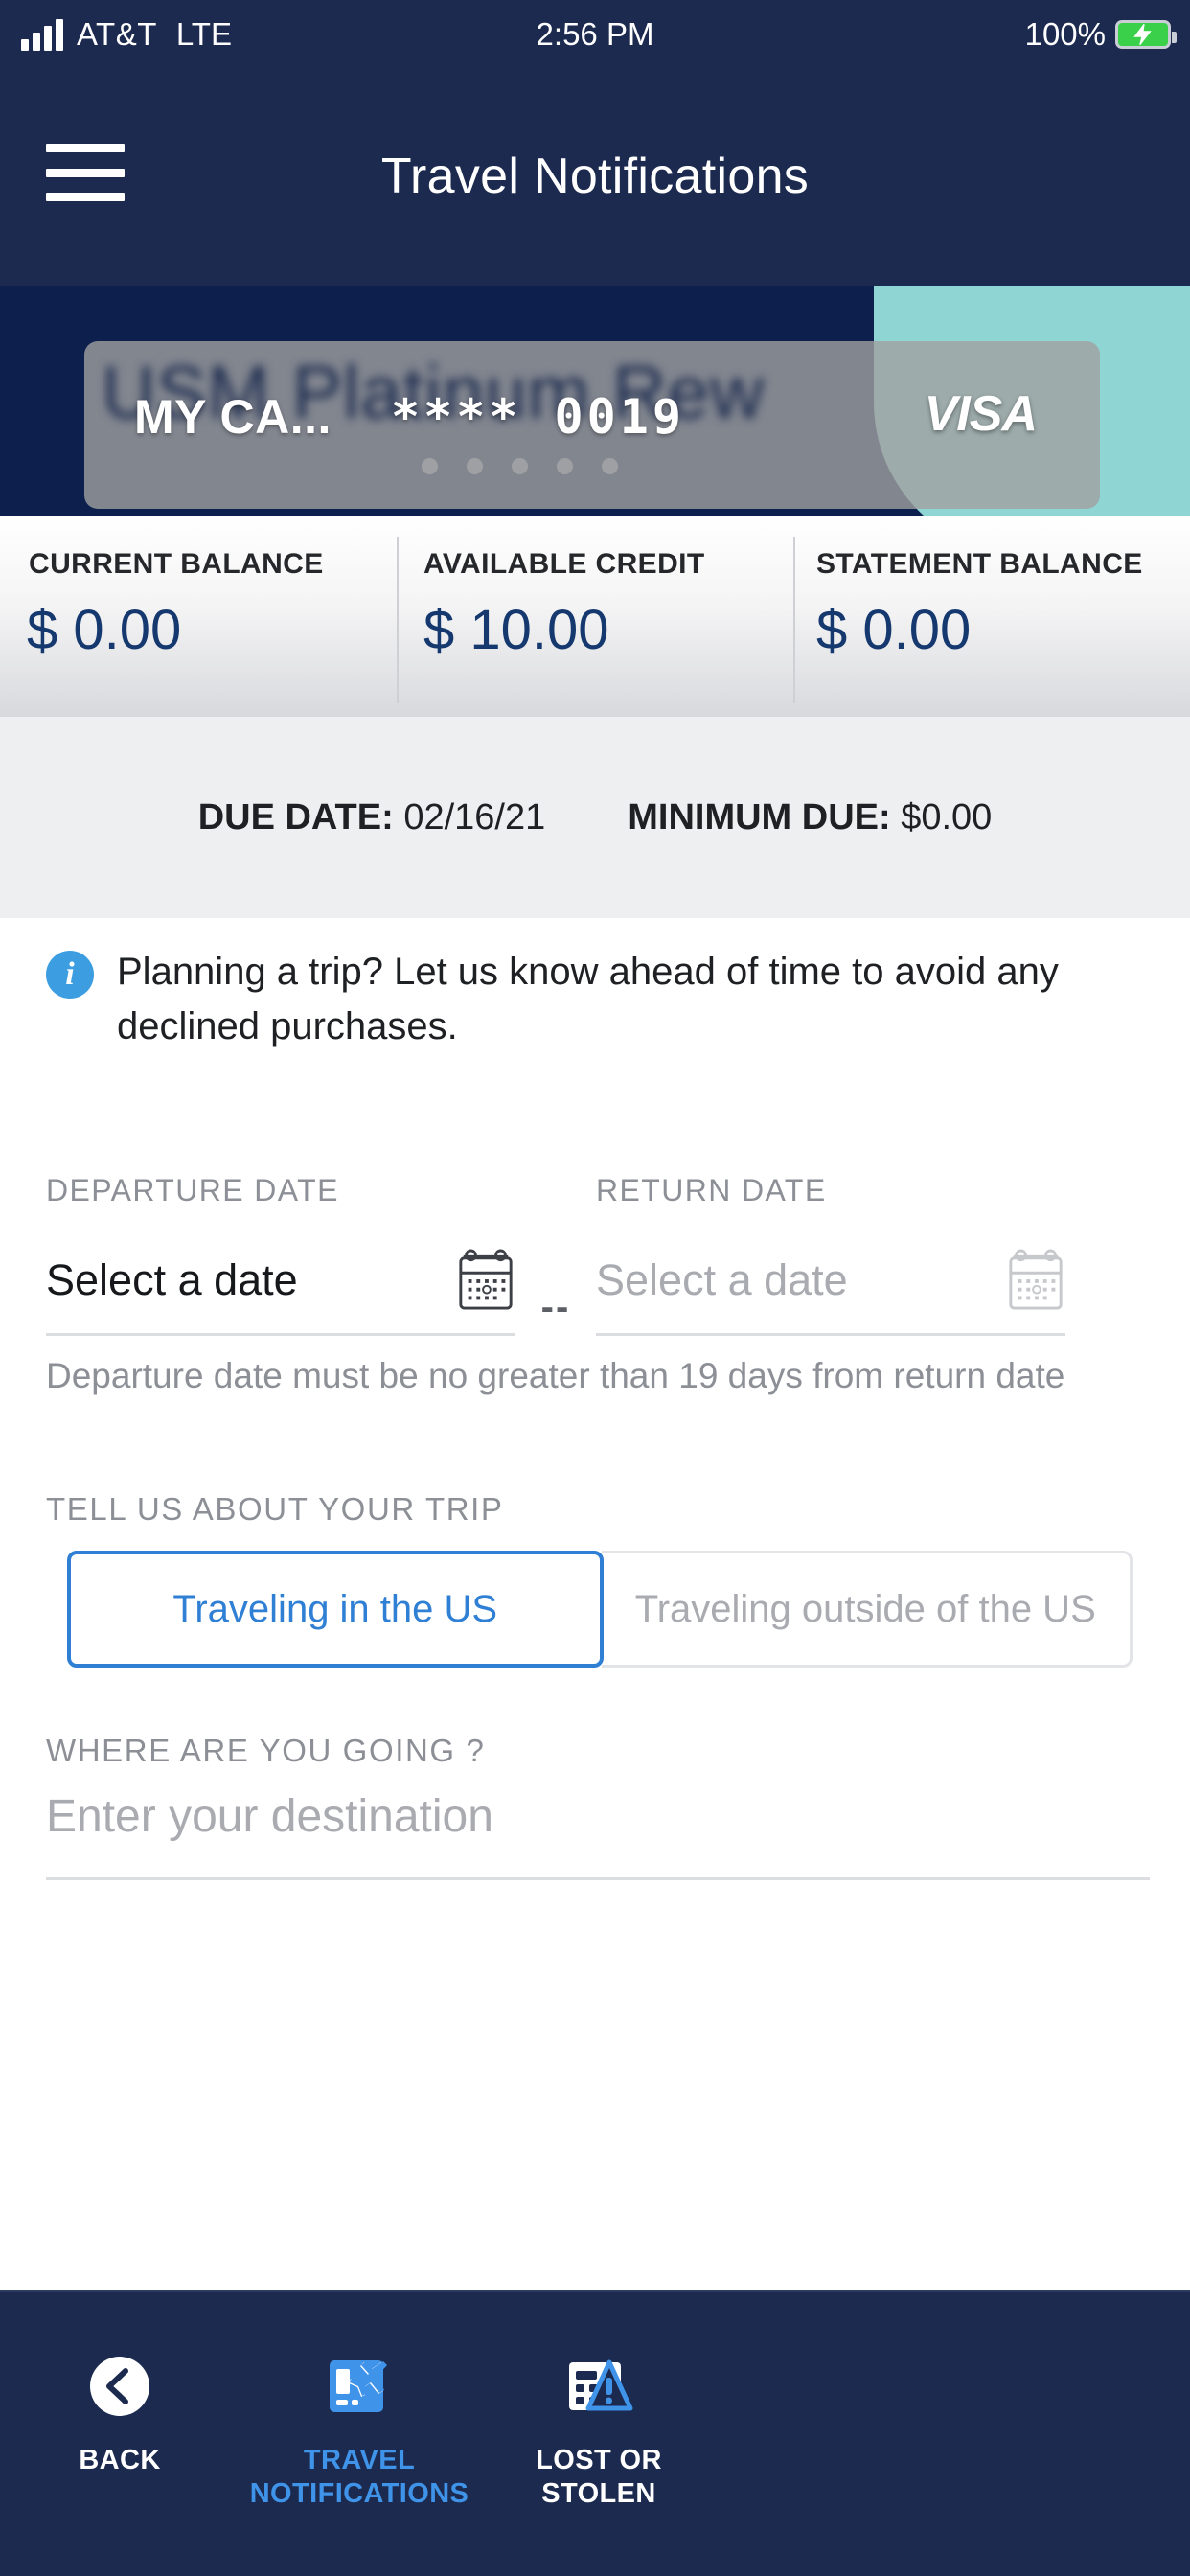  I want to click on due-date-value: 02/16/21, so click(475, 817).